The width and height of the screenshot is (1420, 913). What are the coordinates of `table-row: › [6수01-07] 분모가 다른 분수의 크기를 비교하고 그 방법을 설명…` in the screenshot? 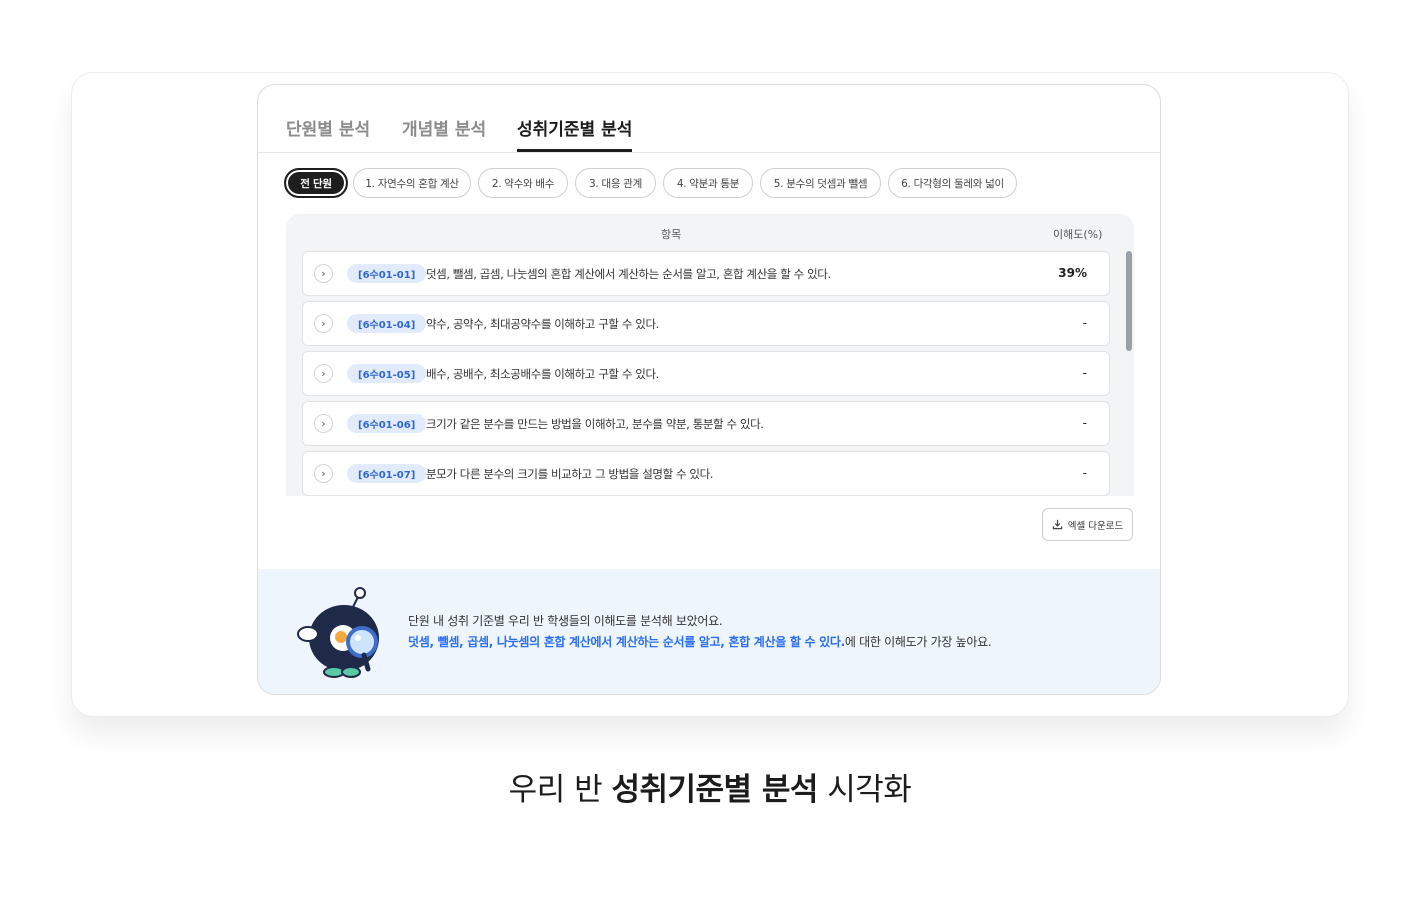 It's located at (706, 473).